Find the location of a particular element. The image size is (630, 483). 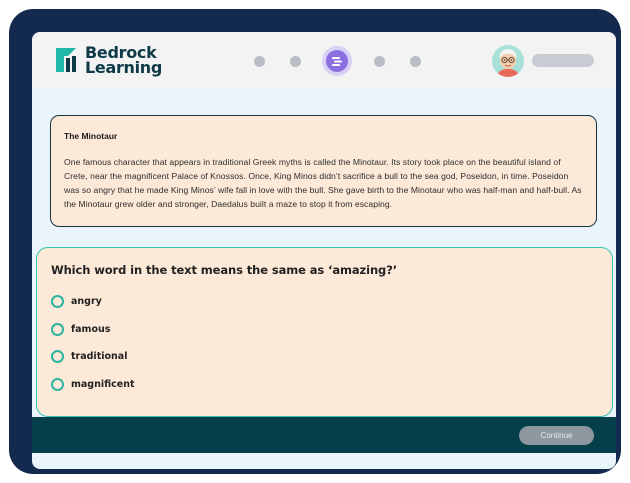

answer-option-traditional: traditional is located at coordinates (89, 356).